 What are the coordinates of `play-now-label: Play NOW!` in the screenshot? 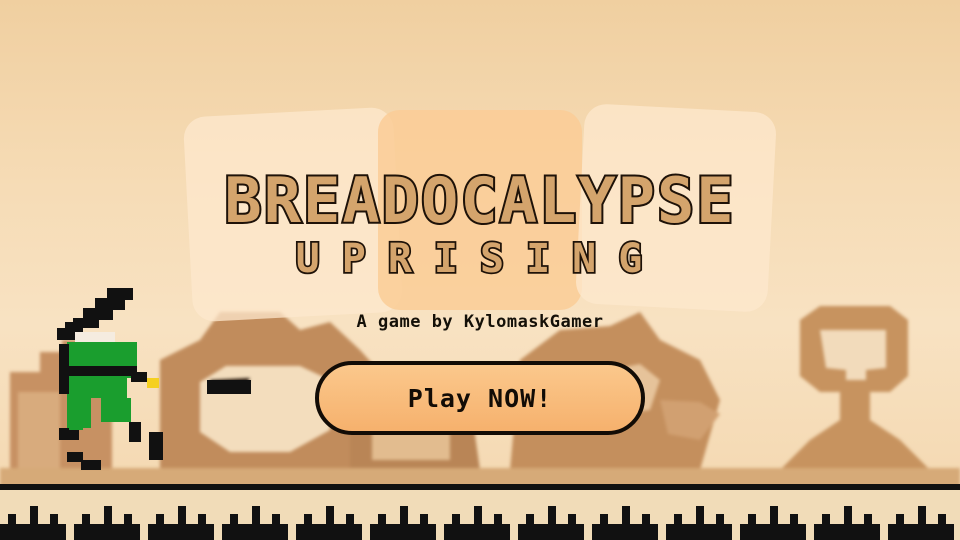 It's located at (480, 398).